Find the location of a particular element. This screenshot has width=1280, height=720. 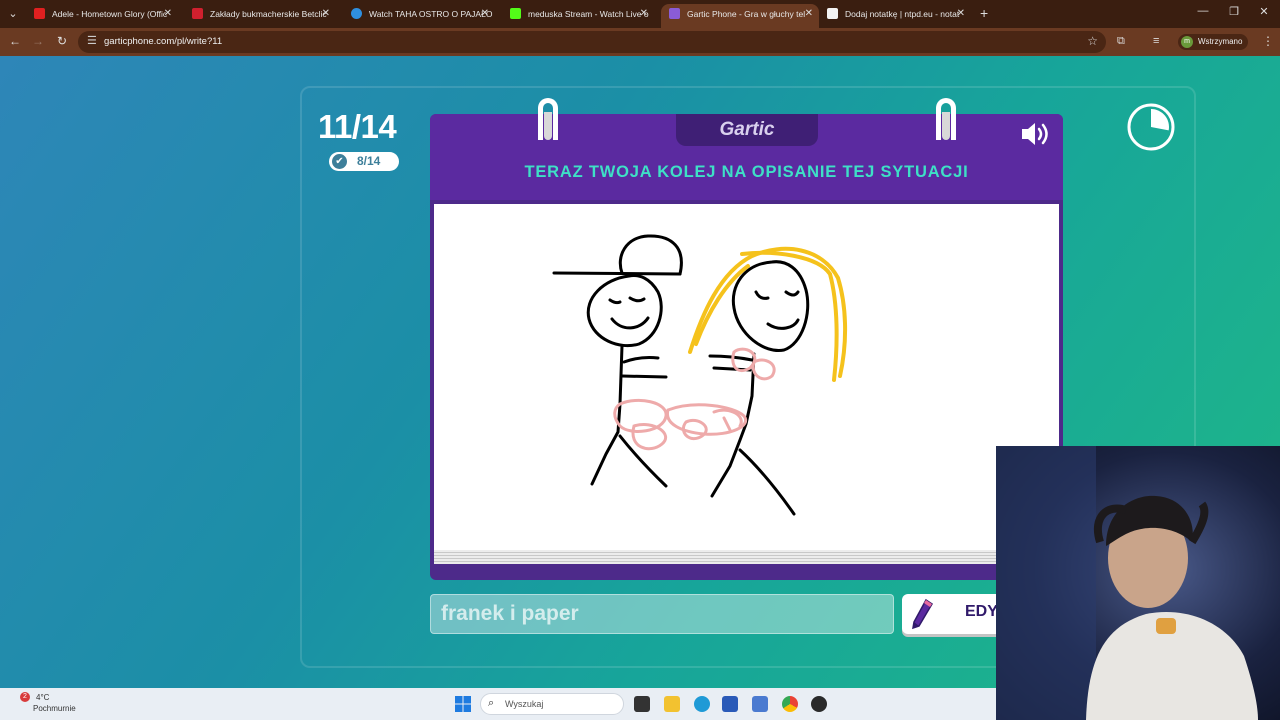

url-text: garticphone.com/pl/write?11 is located at coordinates (163, 41).